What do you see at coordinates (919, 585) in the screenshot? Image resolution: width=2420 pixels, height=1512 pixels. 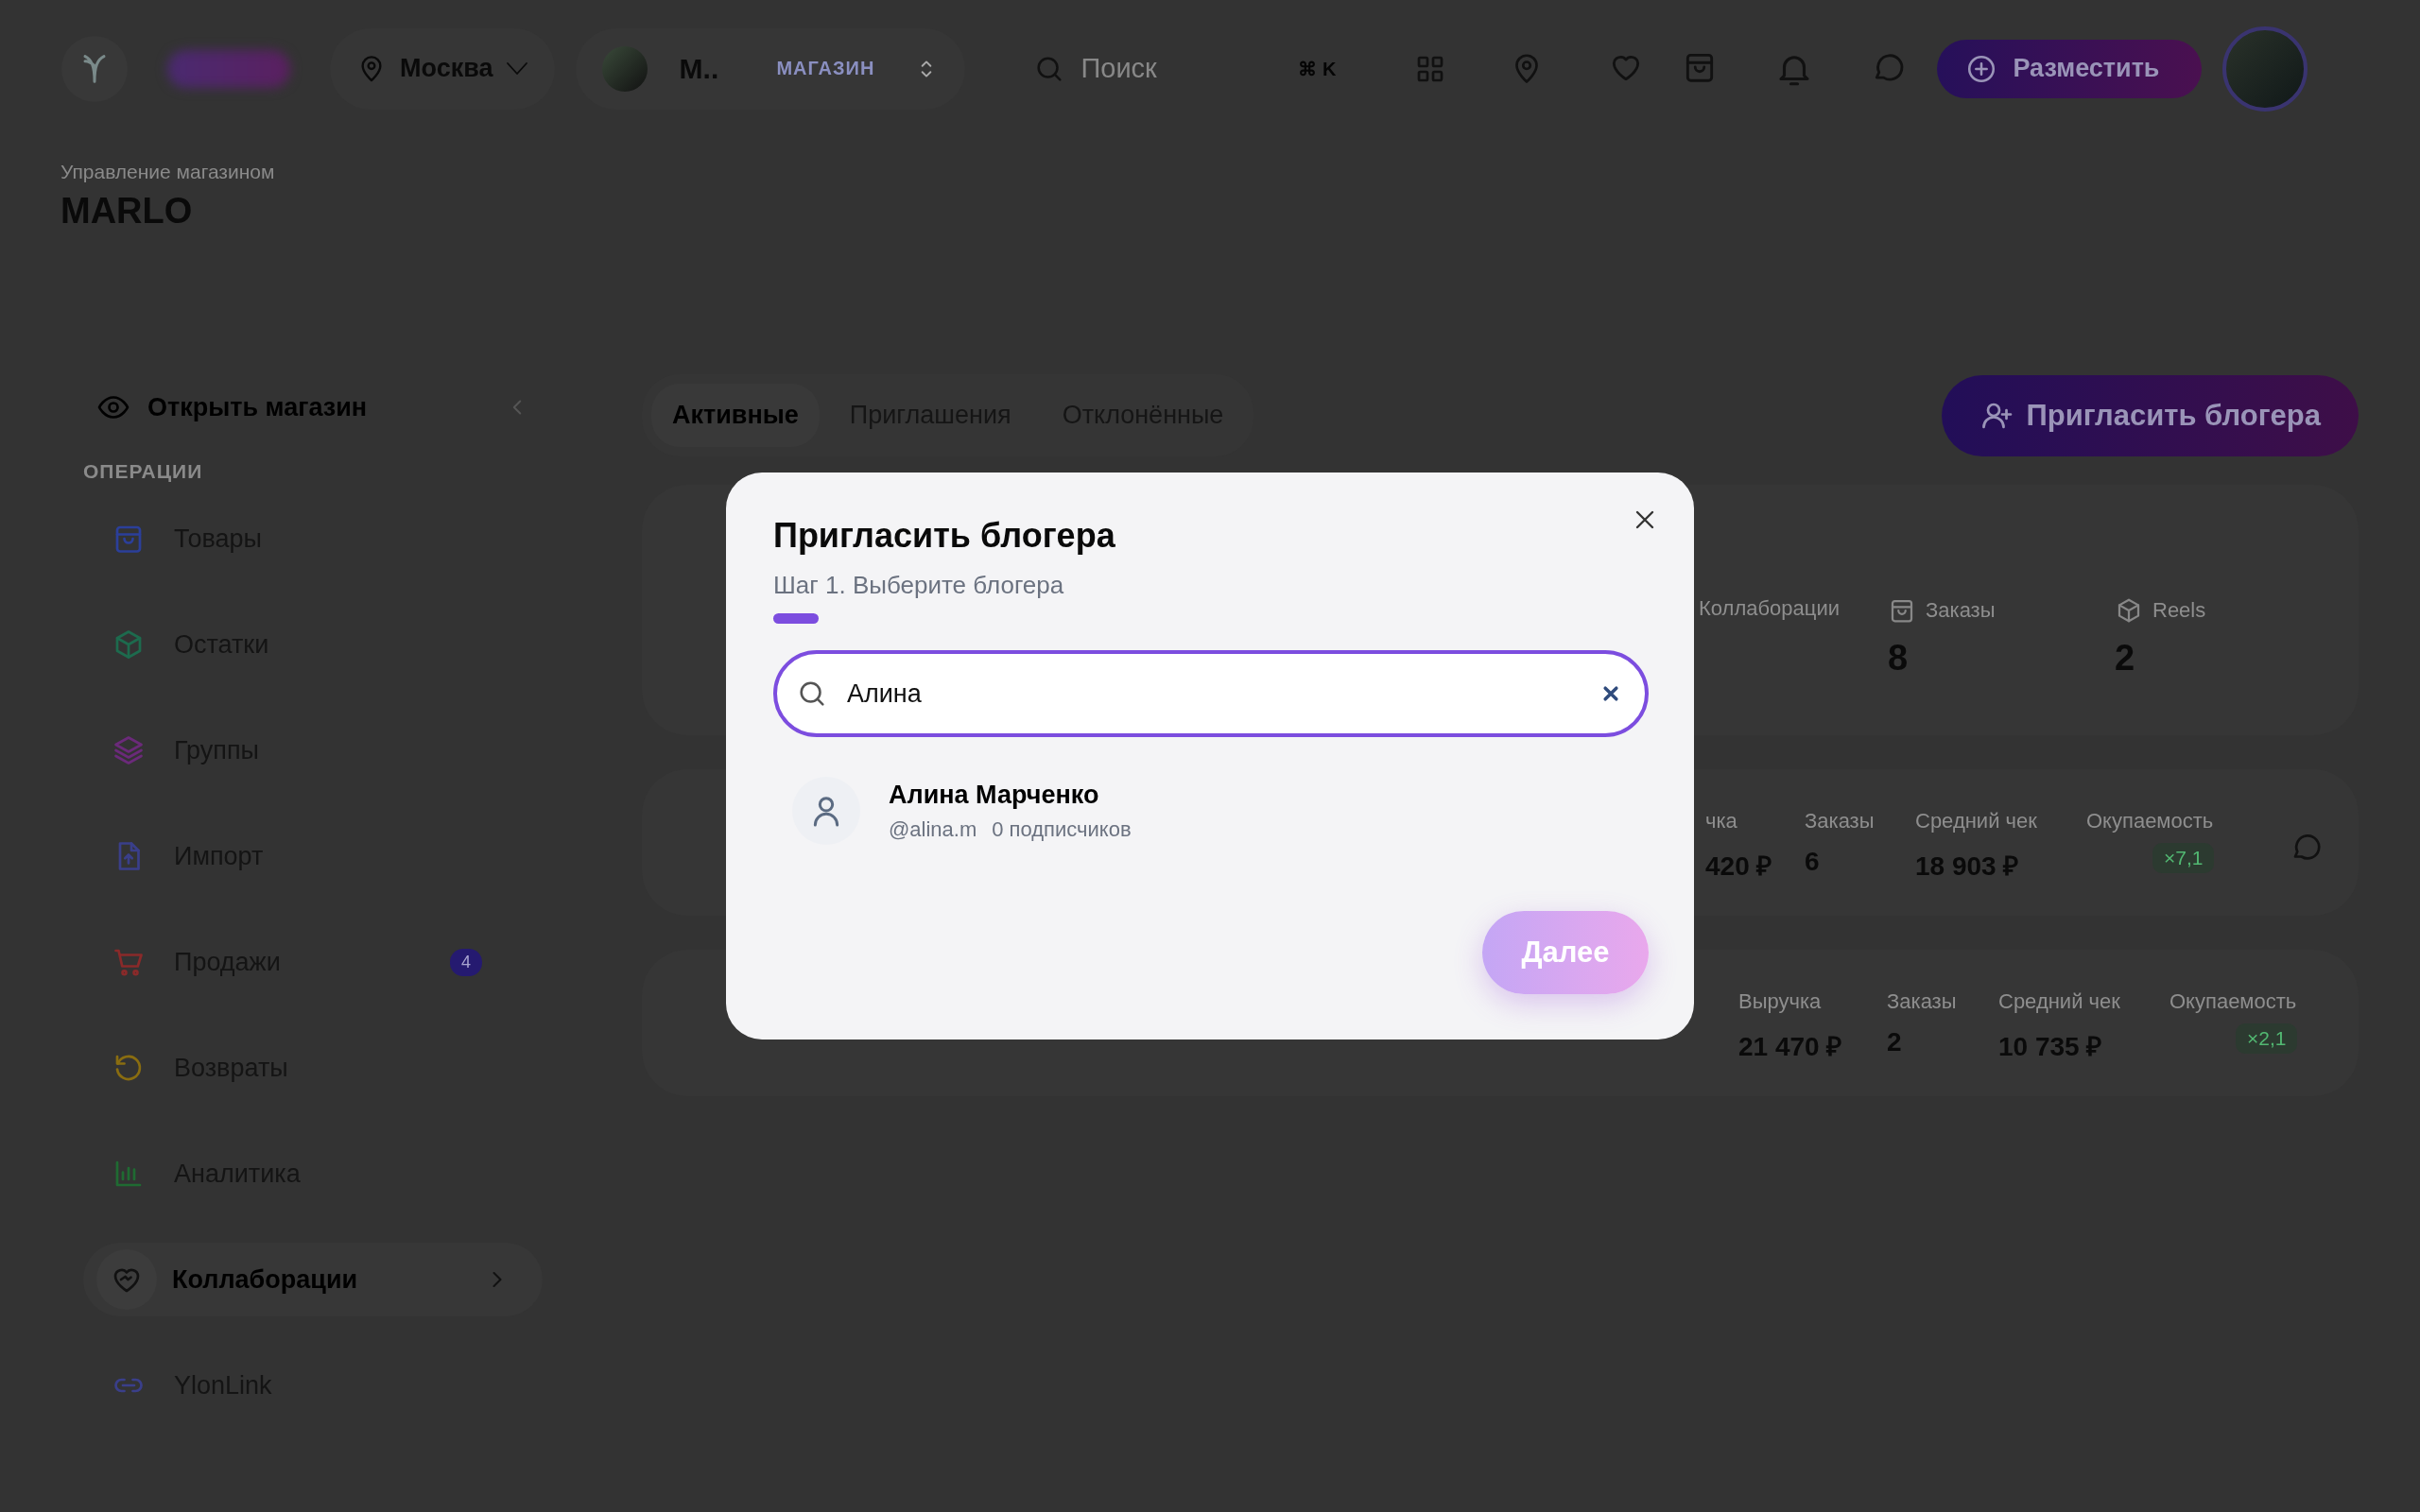 I see `step-label: Шаг 1. Выберите блогера` at bounding box center [919, 585].